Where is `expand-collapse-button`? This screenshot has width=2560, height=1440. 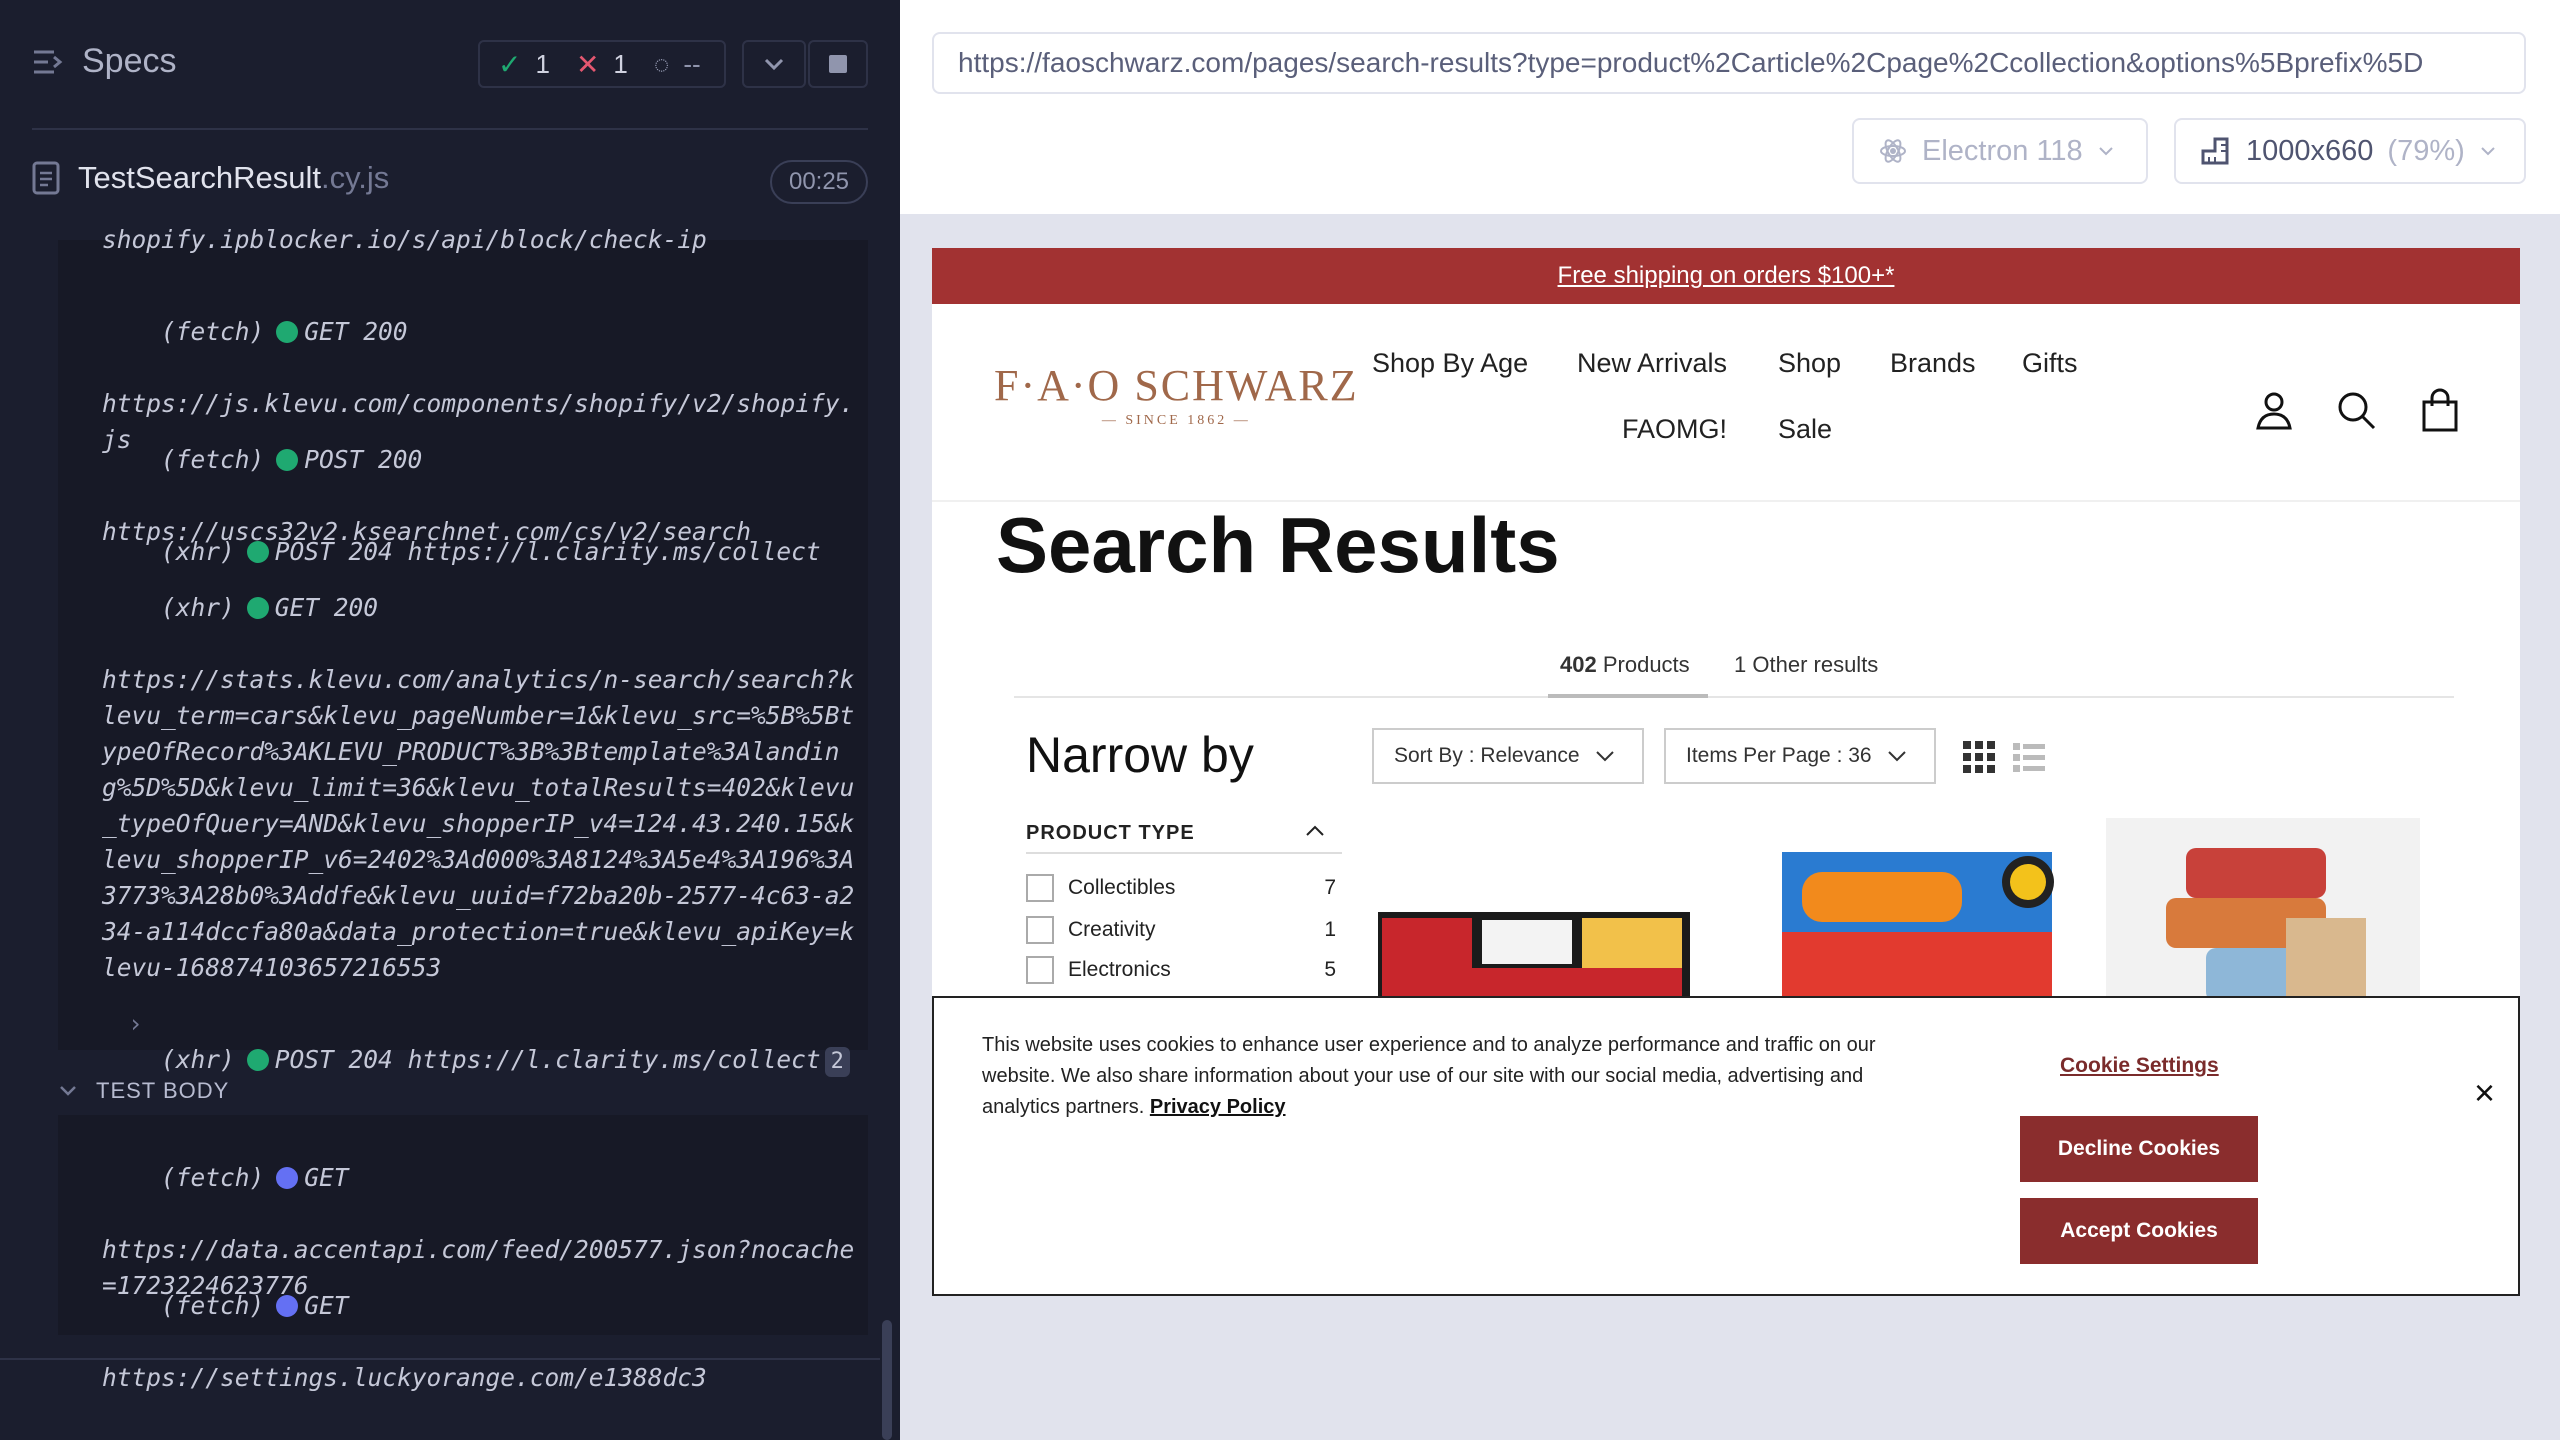
expand-collapse-button is located at coordinates (774, 64).